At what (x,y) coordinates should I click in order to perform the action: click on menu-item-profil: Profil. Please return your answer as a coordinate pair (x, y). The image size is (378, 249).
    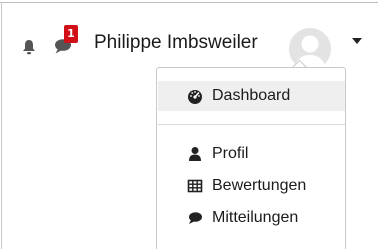
    Looking at the image, I should click on (251, 154).